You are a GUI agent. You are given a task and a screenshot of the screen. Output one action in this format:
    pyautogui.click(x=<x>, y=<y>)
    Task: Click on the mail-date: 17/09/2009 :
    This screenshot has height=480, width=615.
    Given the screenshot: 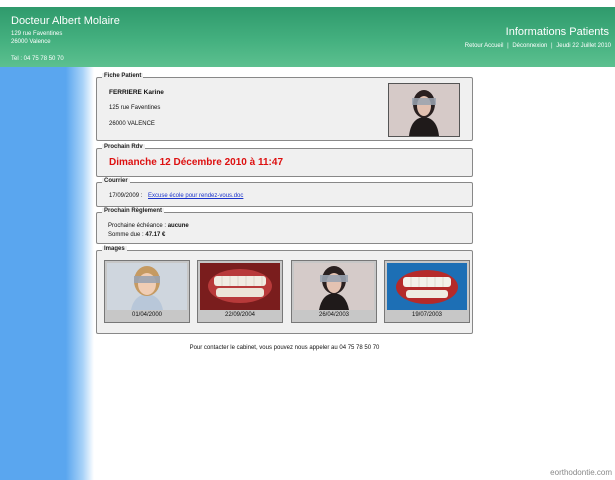 What is the action you would take?
    pyautogui.click(x=126, y=196)
    